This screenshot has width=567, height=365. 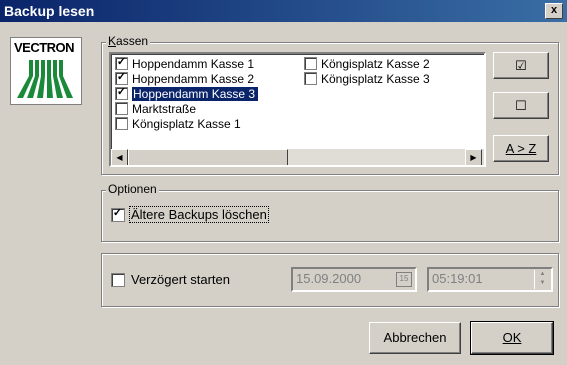 What do you see at coordinates (490, 279) in the screenshot?
I see `delay-time-field: 05:19:01 ▲ ▼` at bounding box center [490, 279].